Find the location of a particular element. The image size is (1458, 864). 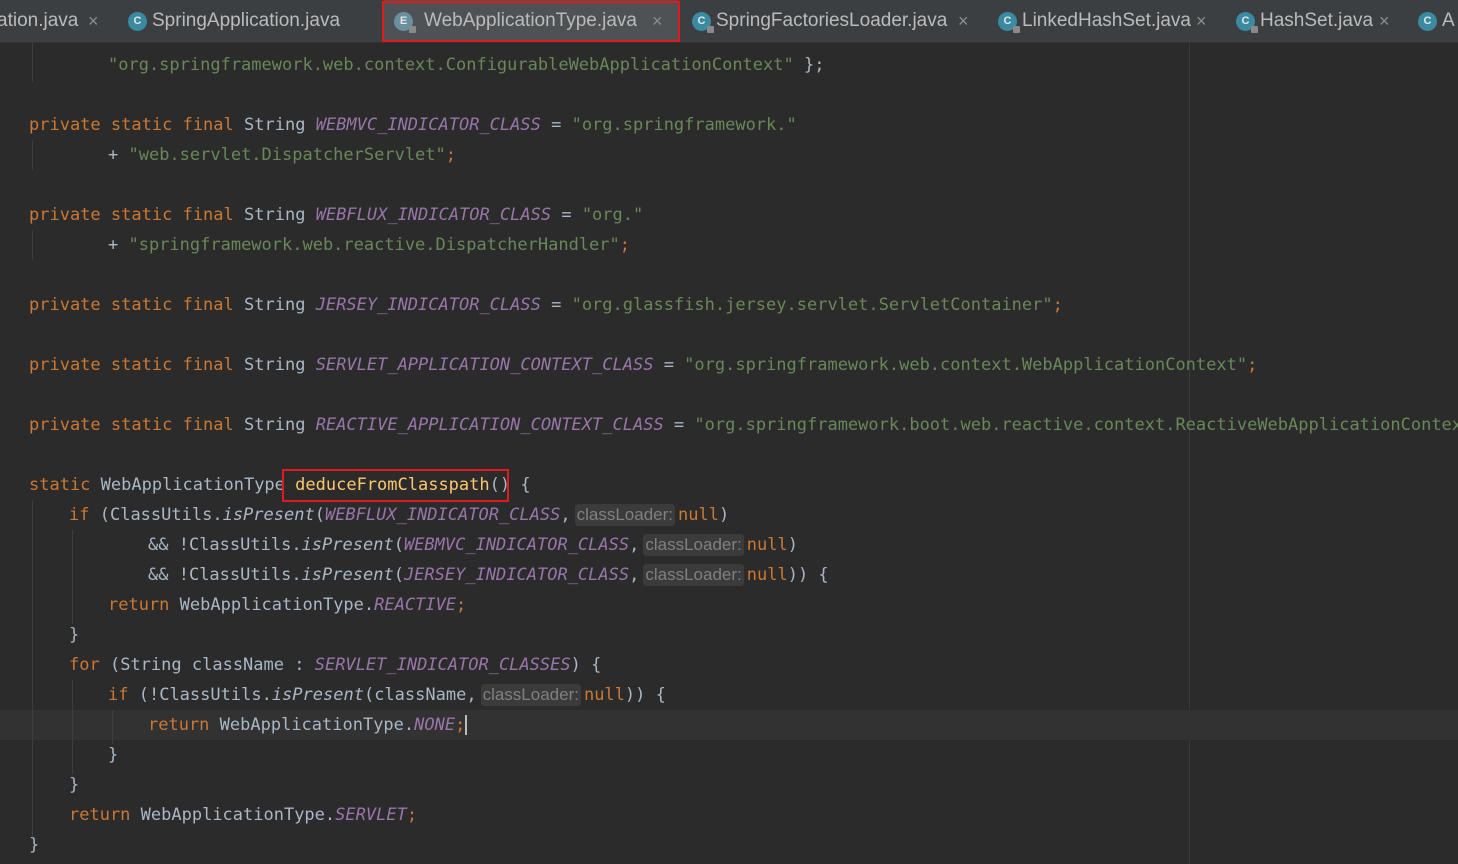

tab-label: SpringFactoriesLoader.java is located at coordinates (831, 21).